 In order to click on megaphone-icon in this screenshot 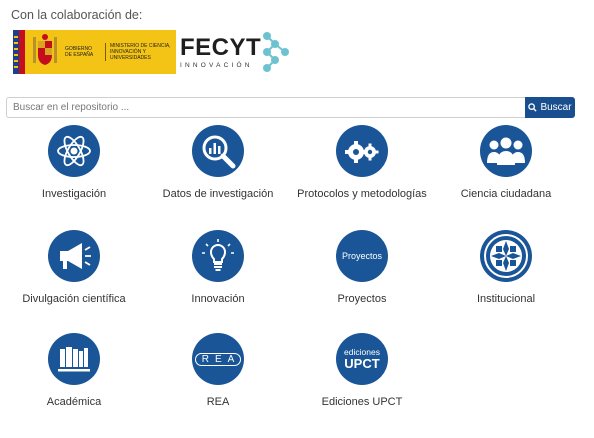, I will do `click(74, 256)`.